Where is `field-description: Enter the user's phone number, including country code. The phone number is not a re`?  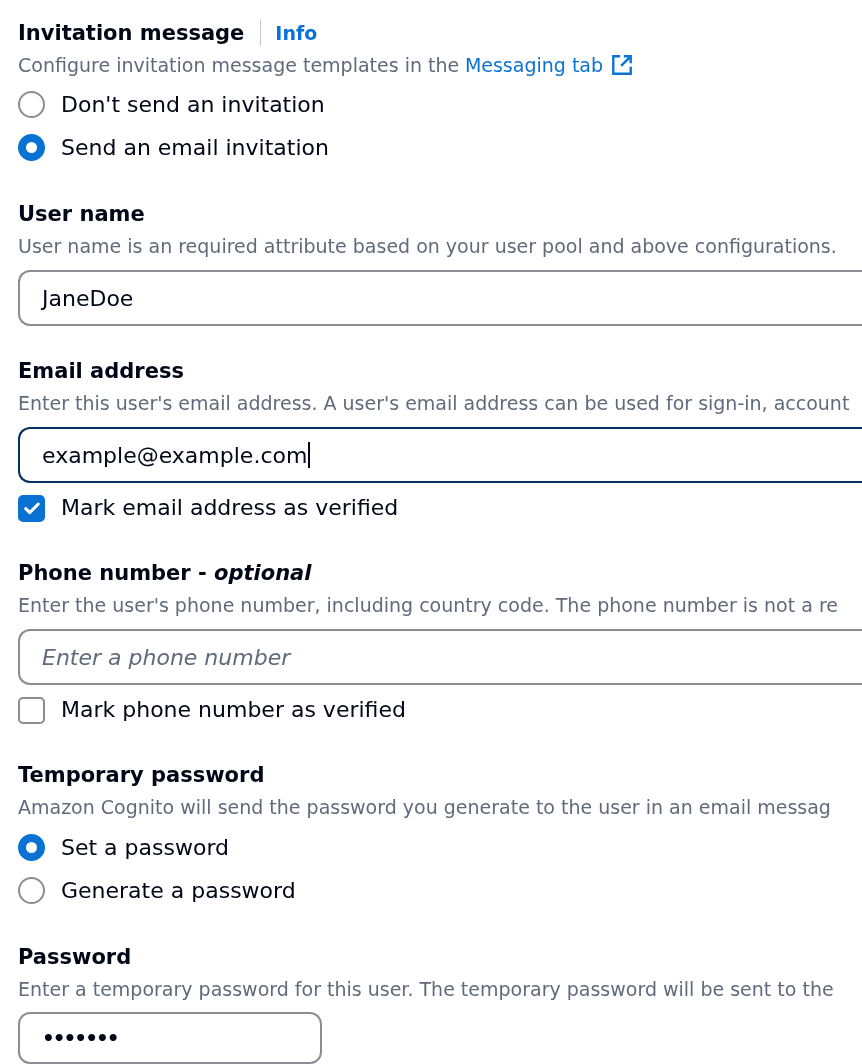
field-description: Enter the user's phone number, including country code. The phone number is not a re is located at coordinates (428, 605).